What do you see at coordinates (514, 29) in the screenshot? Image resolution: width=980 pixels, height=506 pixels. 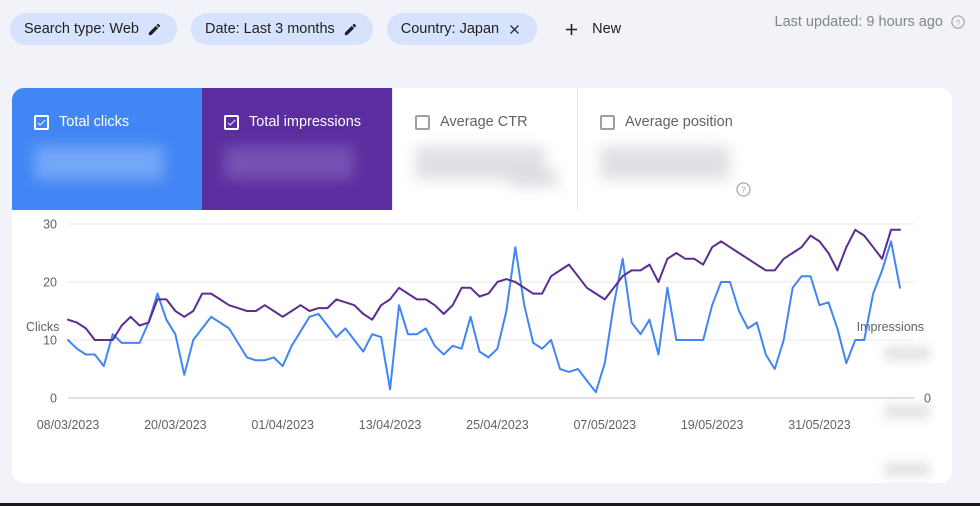 I see `close-icon` at bounding box center [514, 29].